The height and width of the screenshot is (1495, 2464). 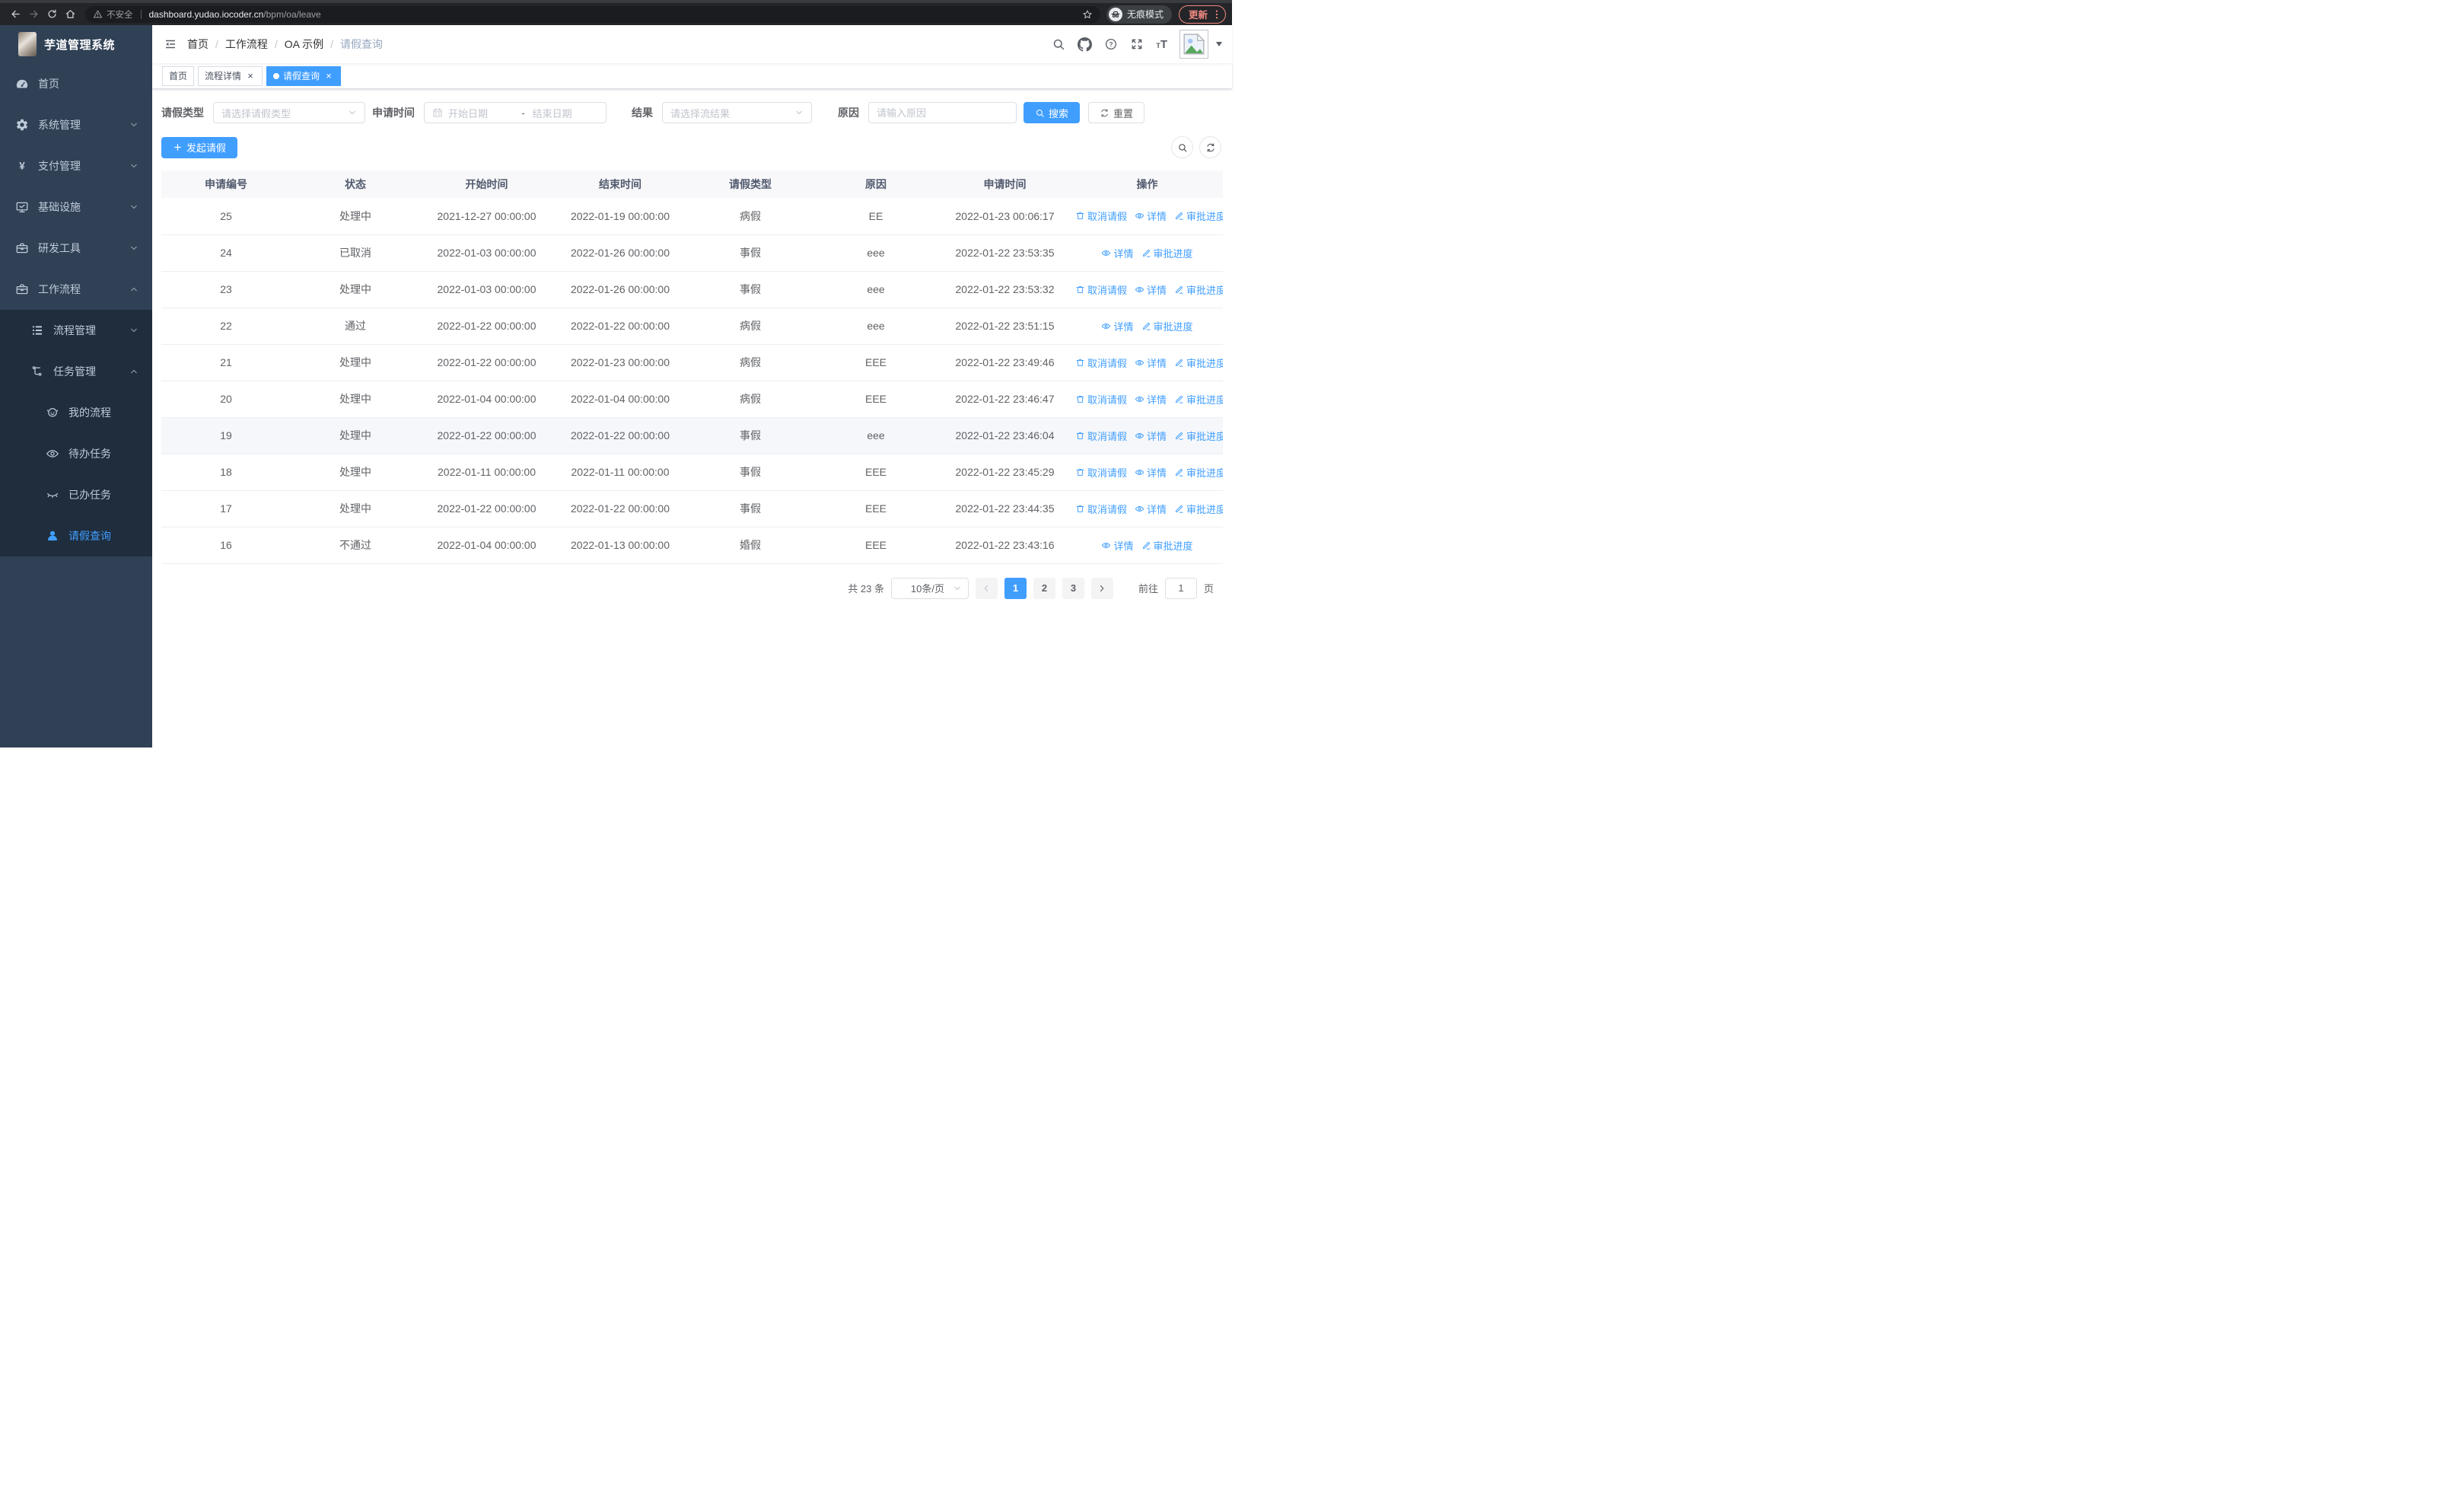 What do you see at coordinates (70, 15) in the screenshot?
I see `browser-home-button` at bounding box center [70, 15].